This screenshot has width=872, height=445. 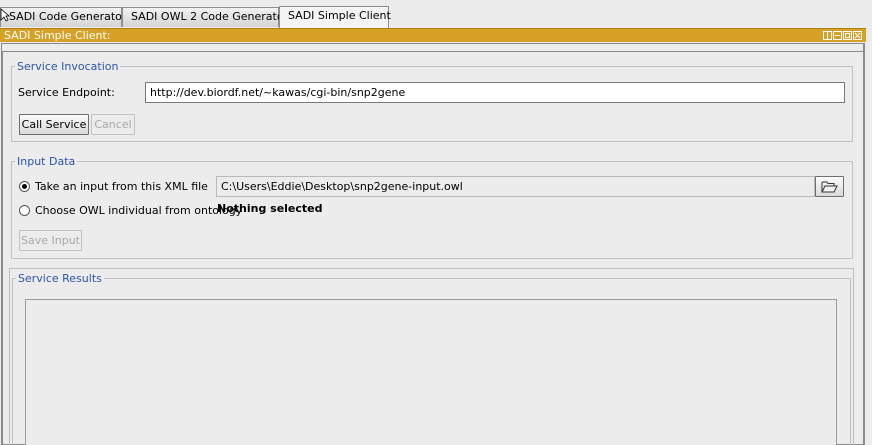 What do you see at coordinates (433, 35) in the screenshot?
I see `view-title-bar: SADI Simple Client:` at bounding box center [433, 35].